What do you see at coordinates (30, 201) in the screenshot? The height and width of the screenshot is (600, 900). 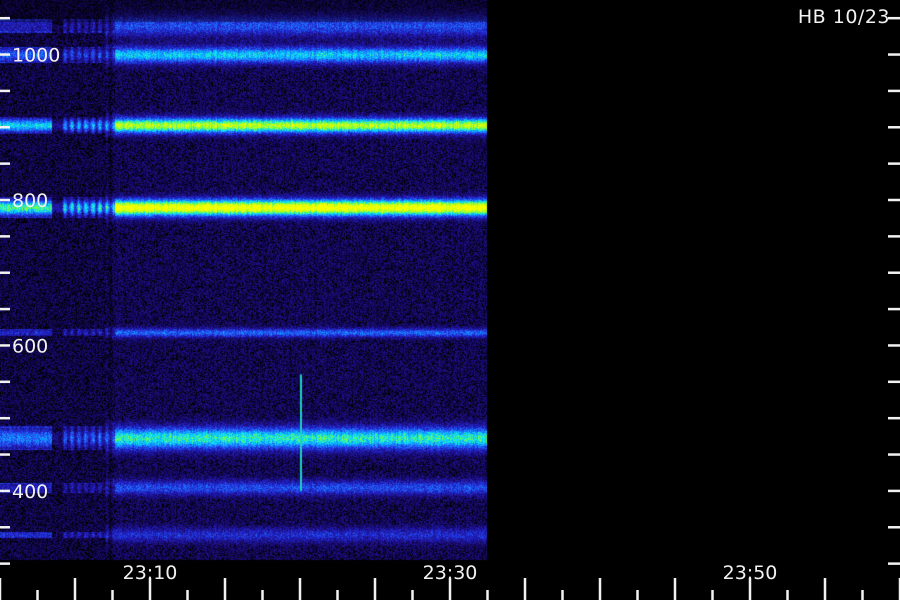 I see `y-tick-label: 800` at bounding box center [30, 201].